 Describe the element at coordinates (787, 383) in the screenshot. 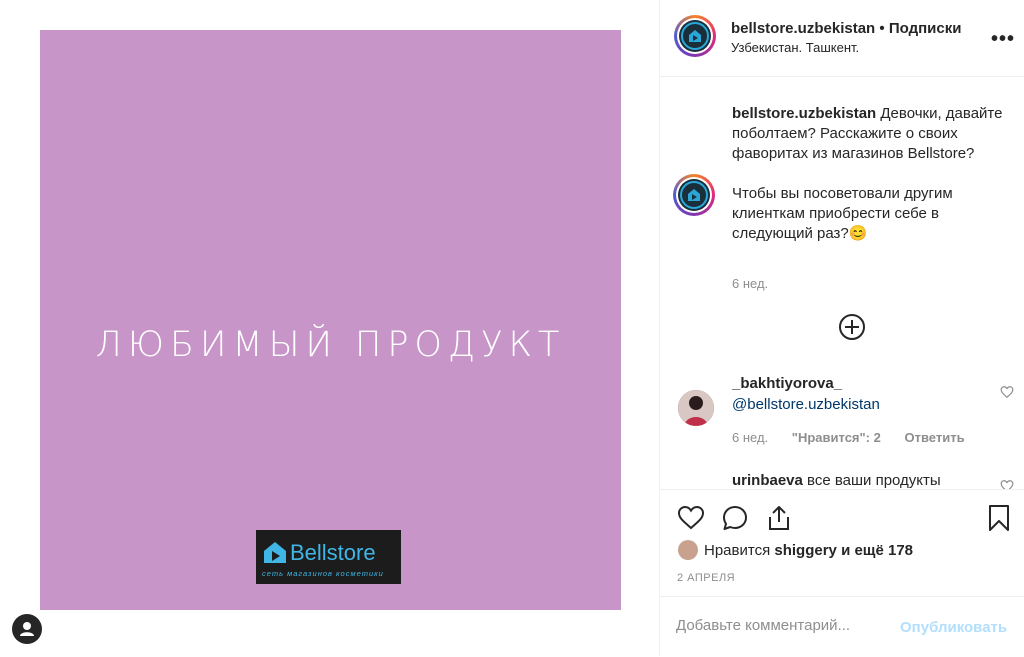

I see `comment-username: _bakhtiyorova_` at that location.